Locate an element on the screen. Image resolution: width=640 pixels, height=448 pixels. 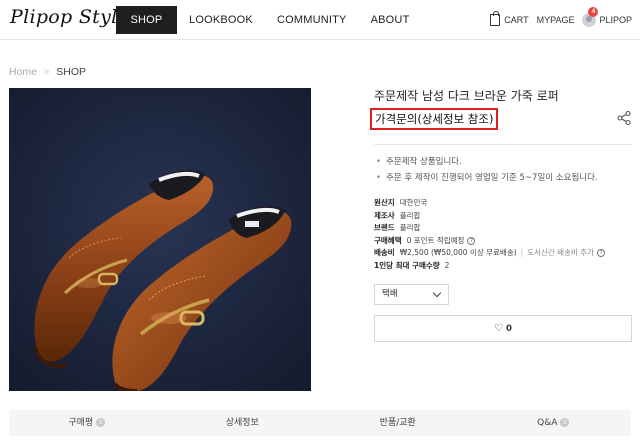
user-menu: CART MYPAGE 4 PLIPOP is located at coordinates (561, 20).